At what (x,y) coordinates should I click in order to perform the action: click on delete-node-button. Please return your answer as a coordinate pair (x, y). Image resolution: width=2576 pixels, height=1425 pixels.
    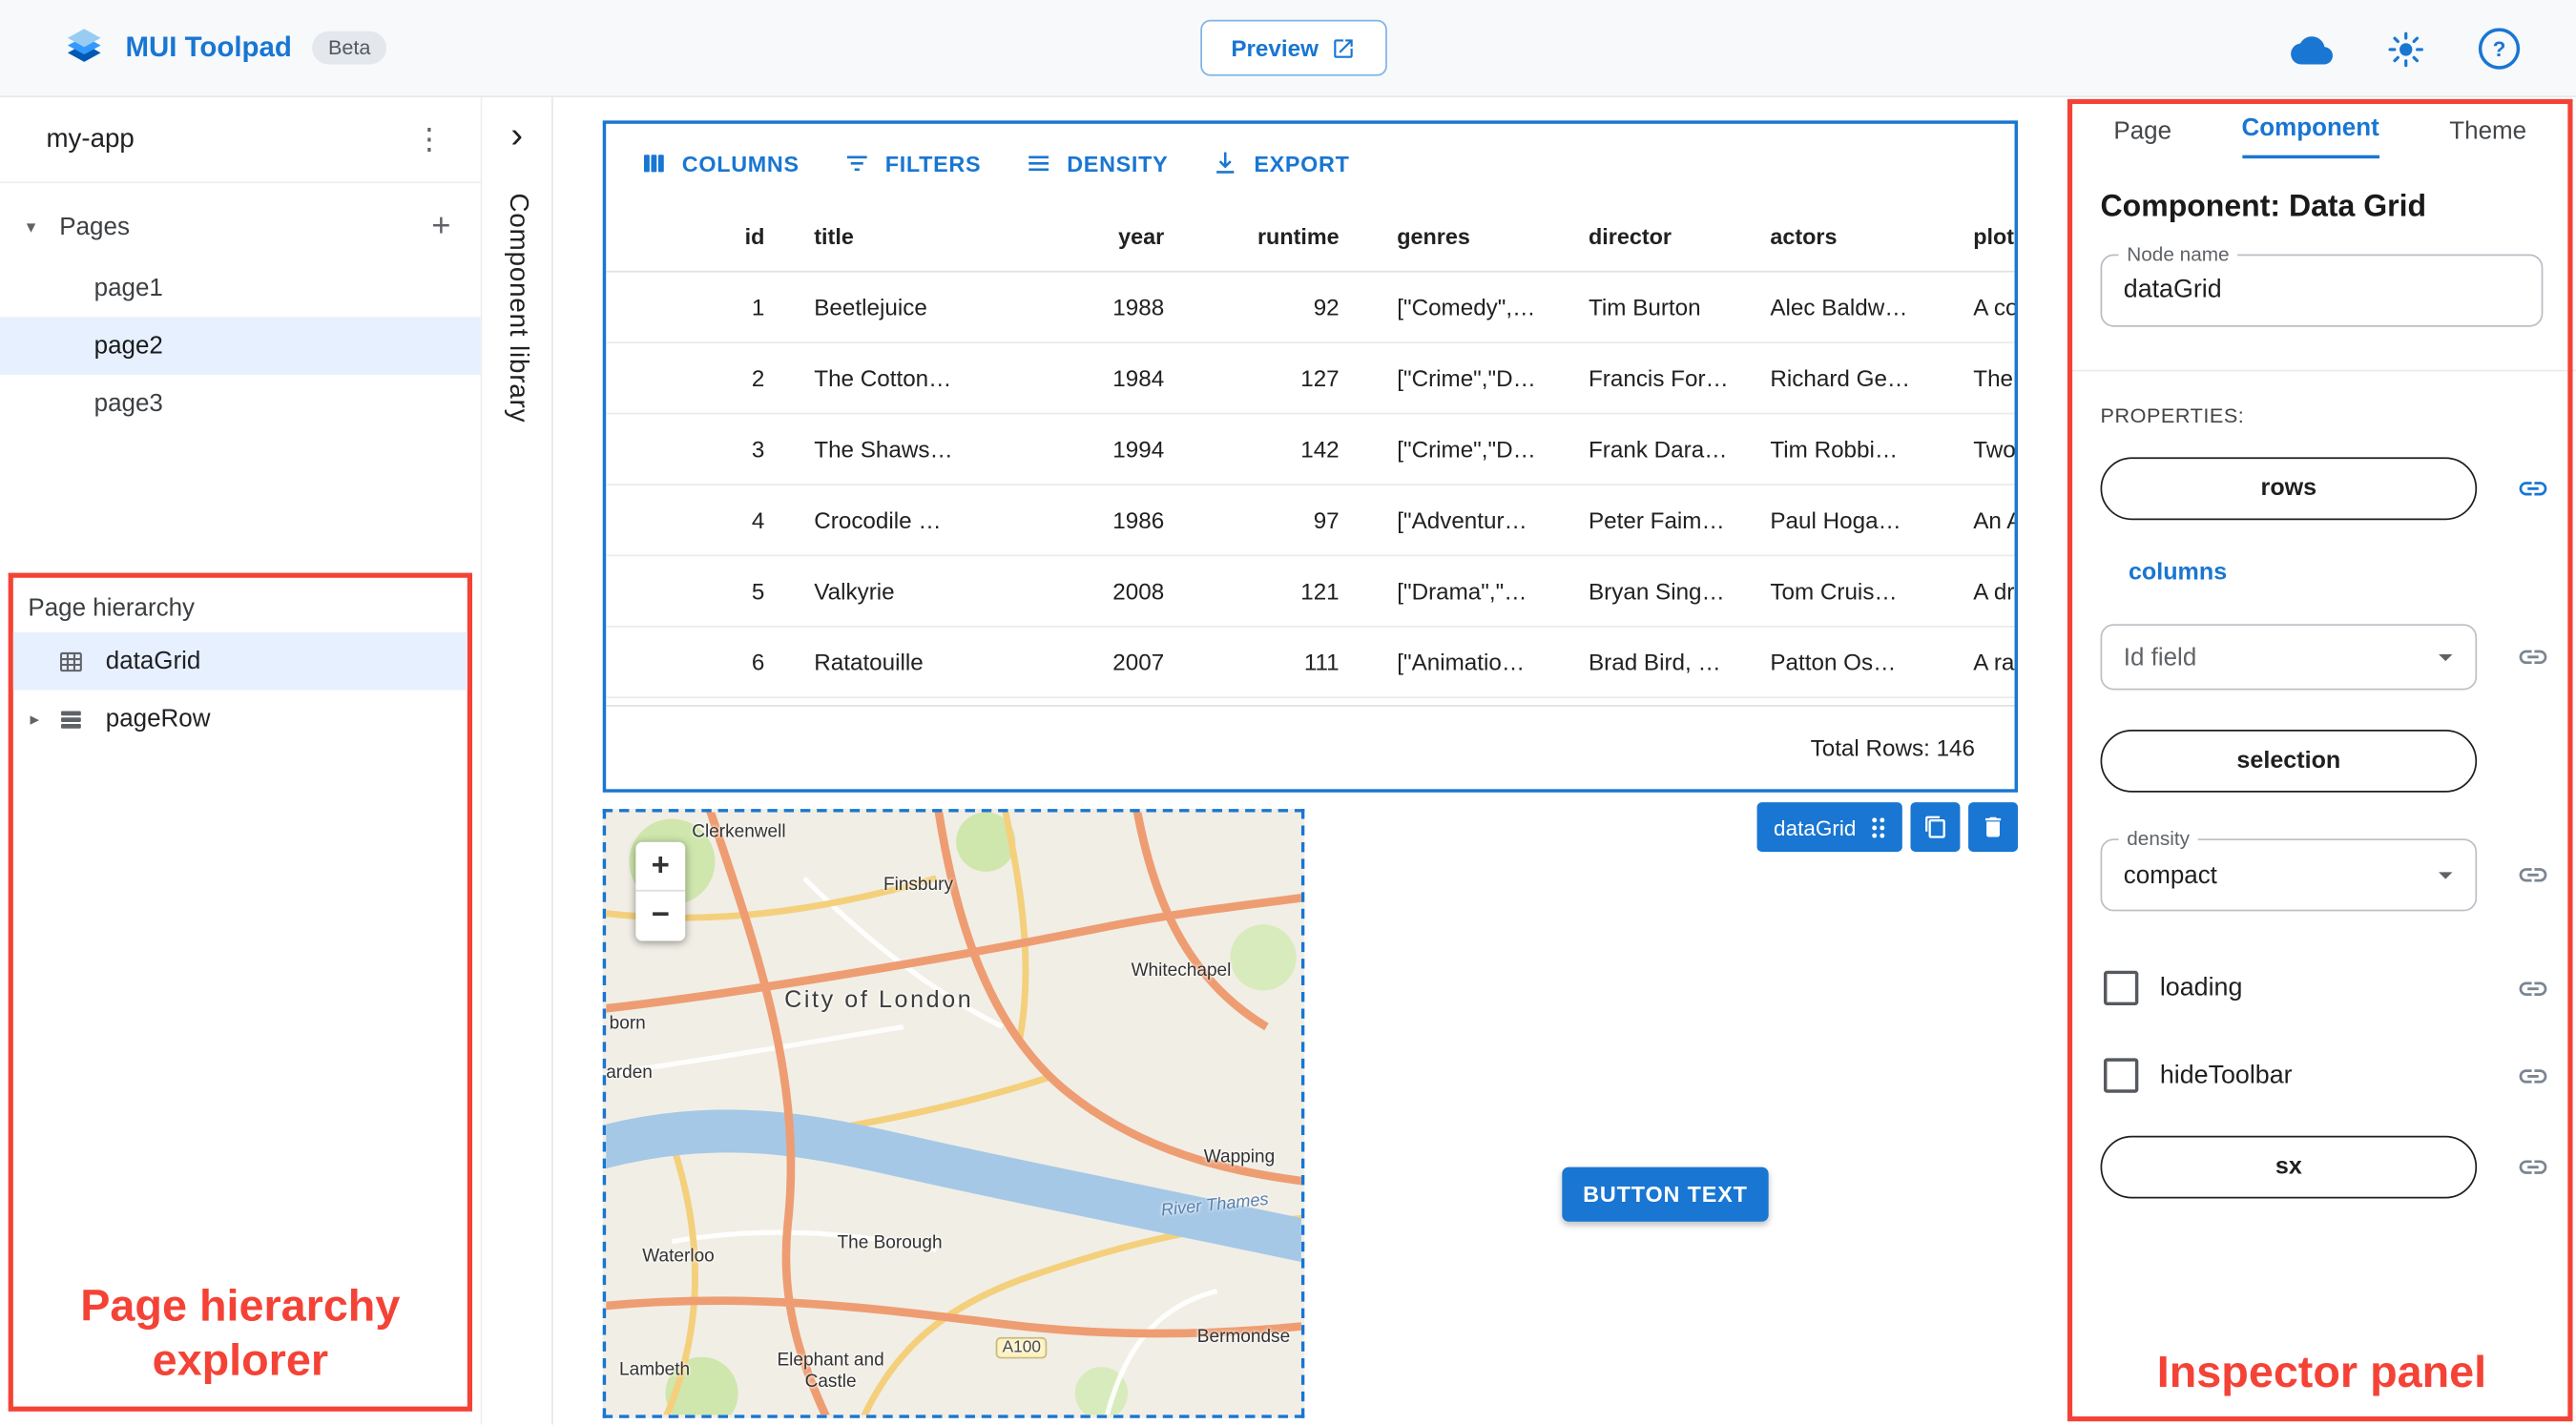
    Looking at the image, I should click on (1993, 827).